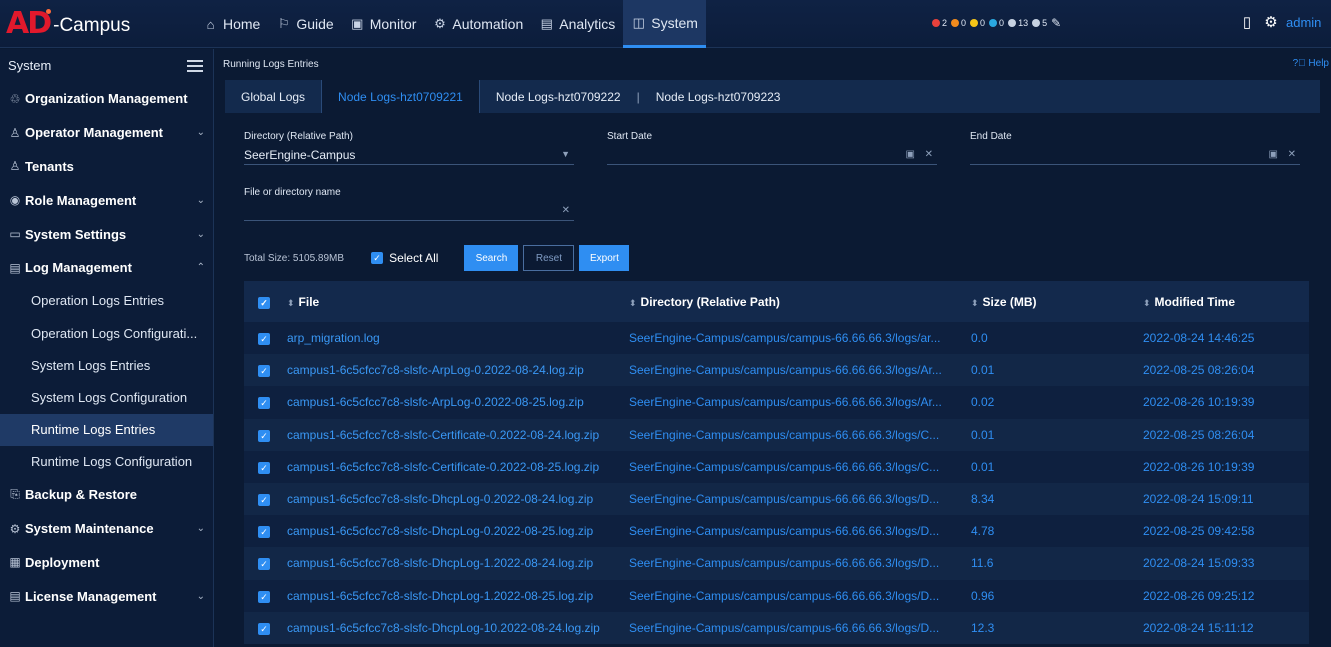 Image resolution: width=1331 pixels, height=647 pixels. What do you see at coordinates (383, 24) in the screenshot?
I see `nav-monitor: ▣ Monitor` at bounding box center [383, 24].